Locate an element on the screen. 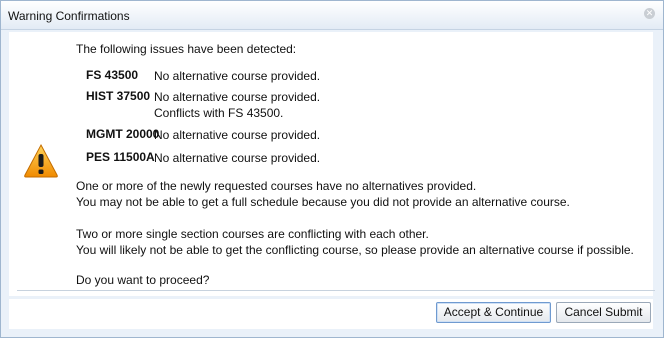 The image size is (664, 338). dialog-title: Warning Confirmations is located at coordinates (69, 16).